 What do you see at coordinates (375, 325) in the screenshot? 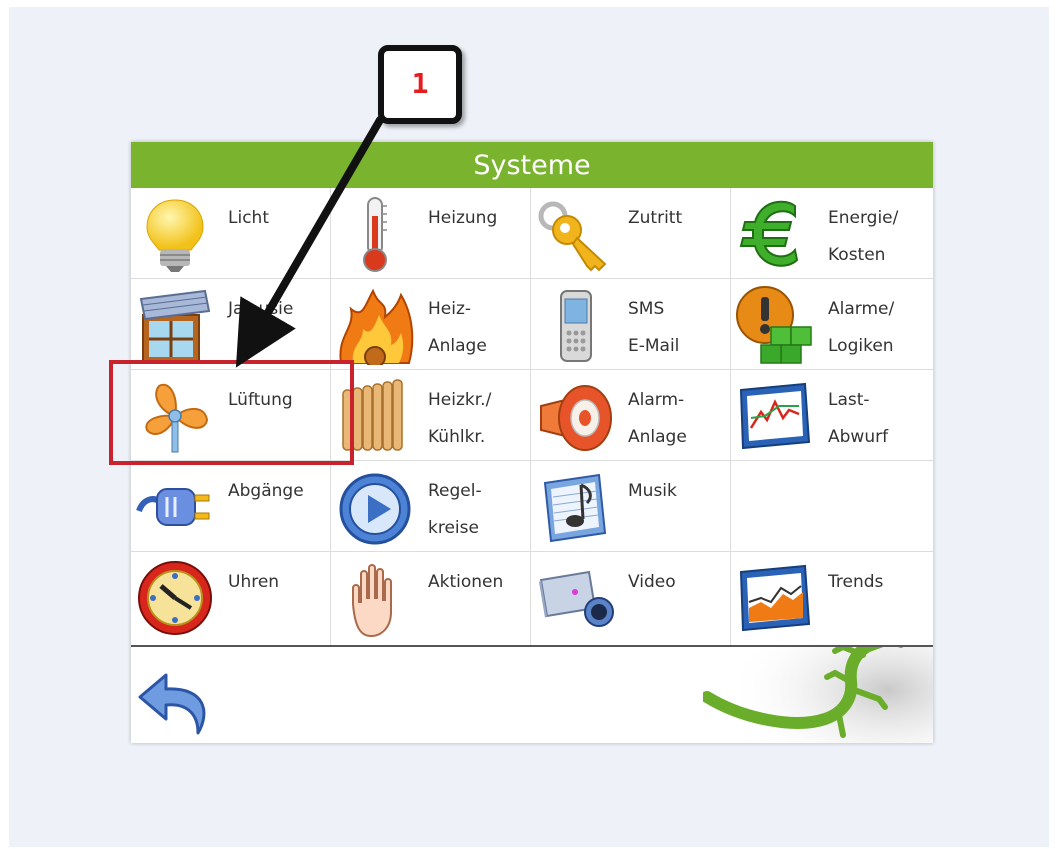
I see `fire-icon` at bounding box center [375, 325].